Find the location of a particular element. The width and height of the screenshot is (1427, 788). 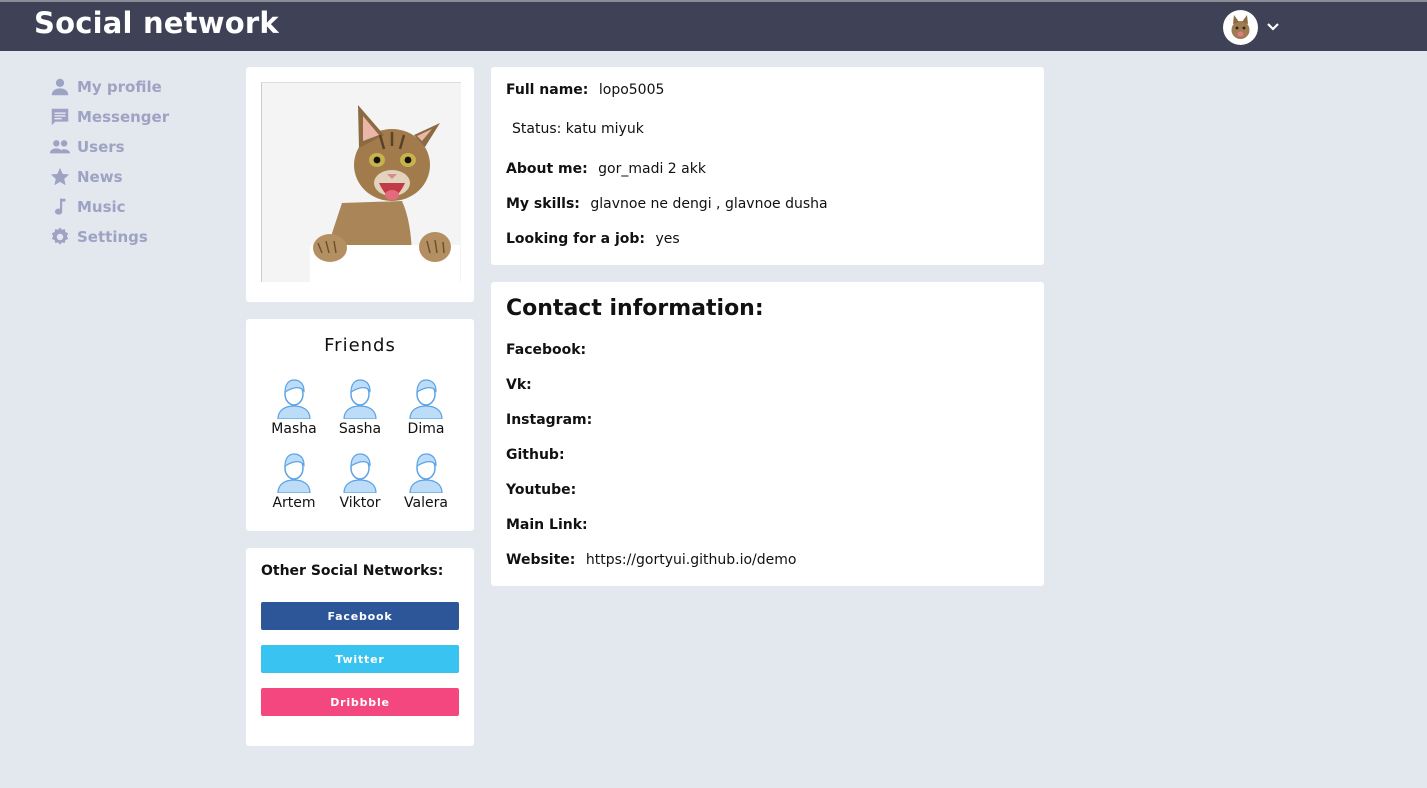

app-title: Social network is located at coordinates (156, 23).